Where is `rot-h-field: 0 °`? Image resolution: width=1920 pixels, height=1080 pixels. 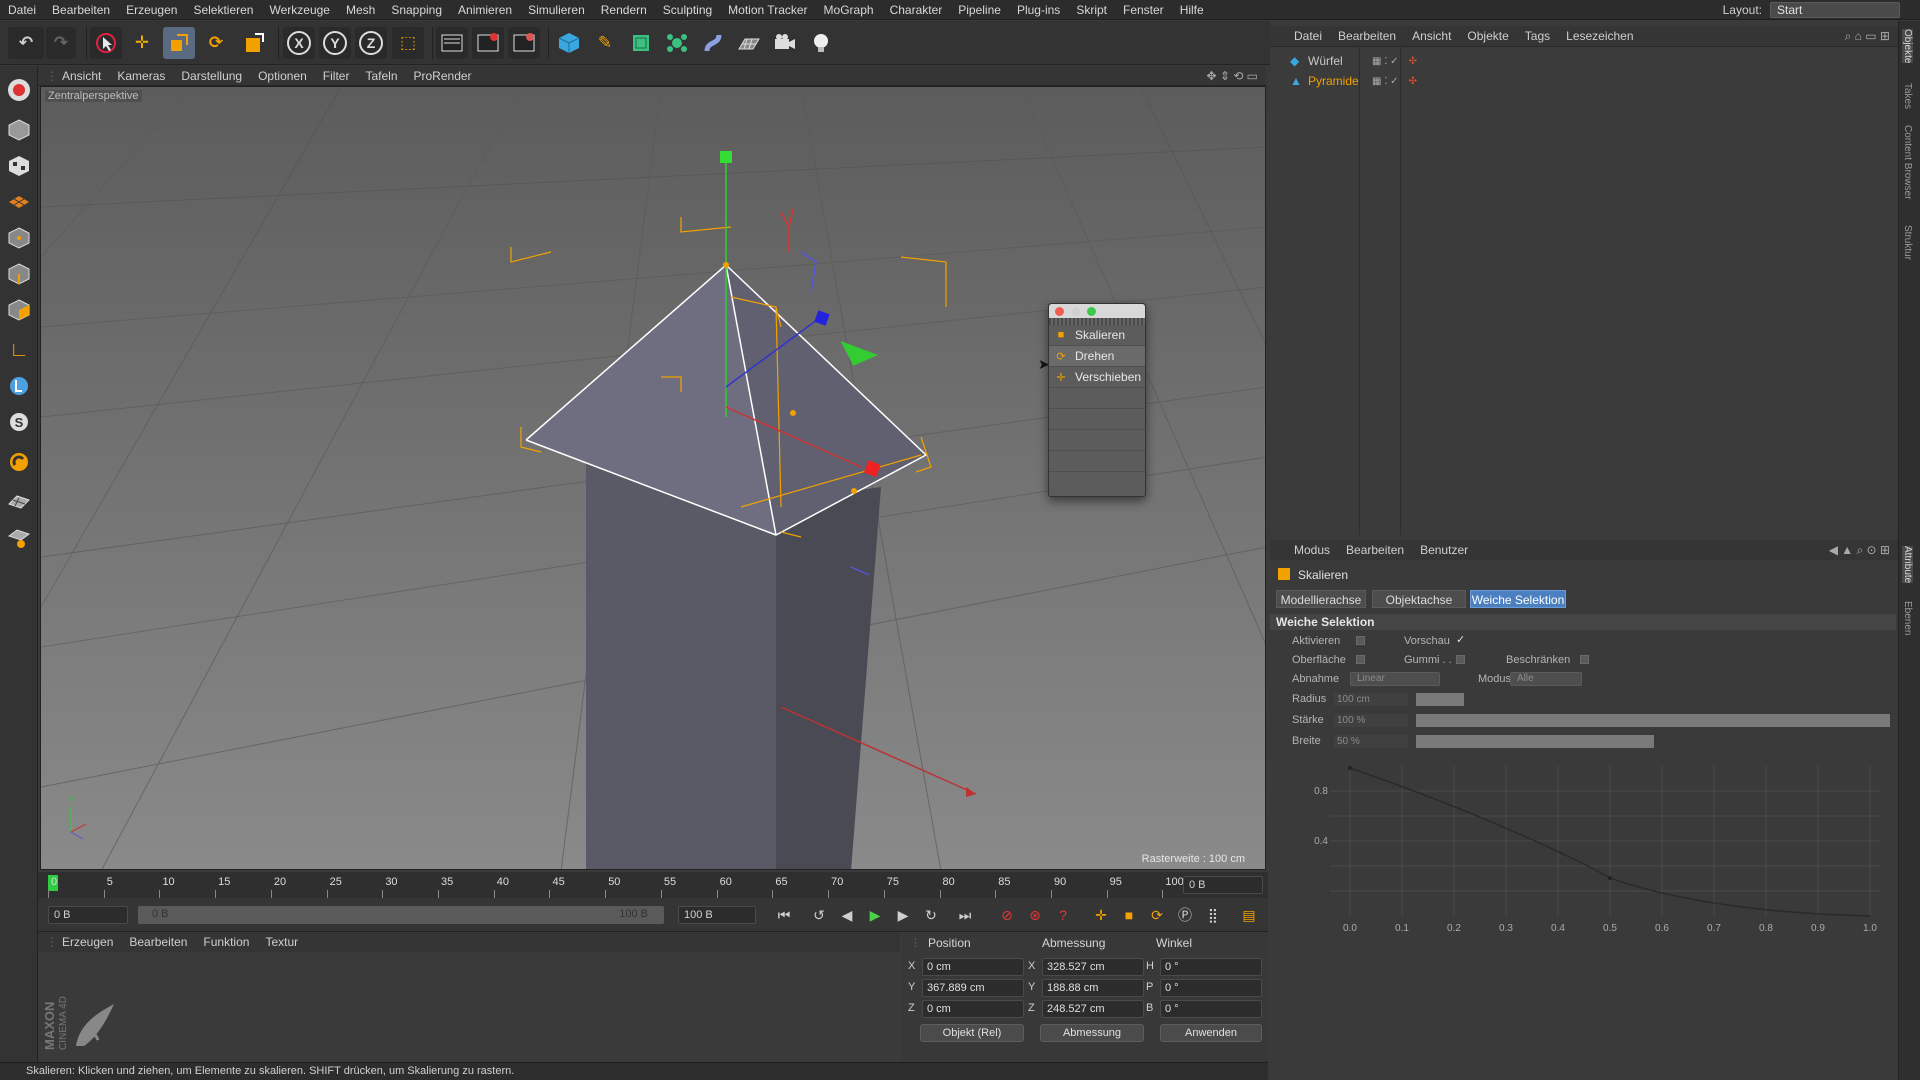
rot-h-field: 0 ° is located at coordinates (1211, 967).